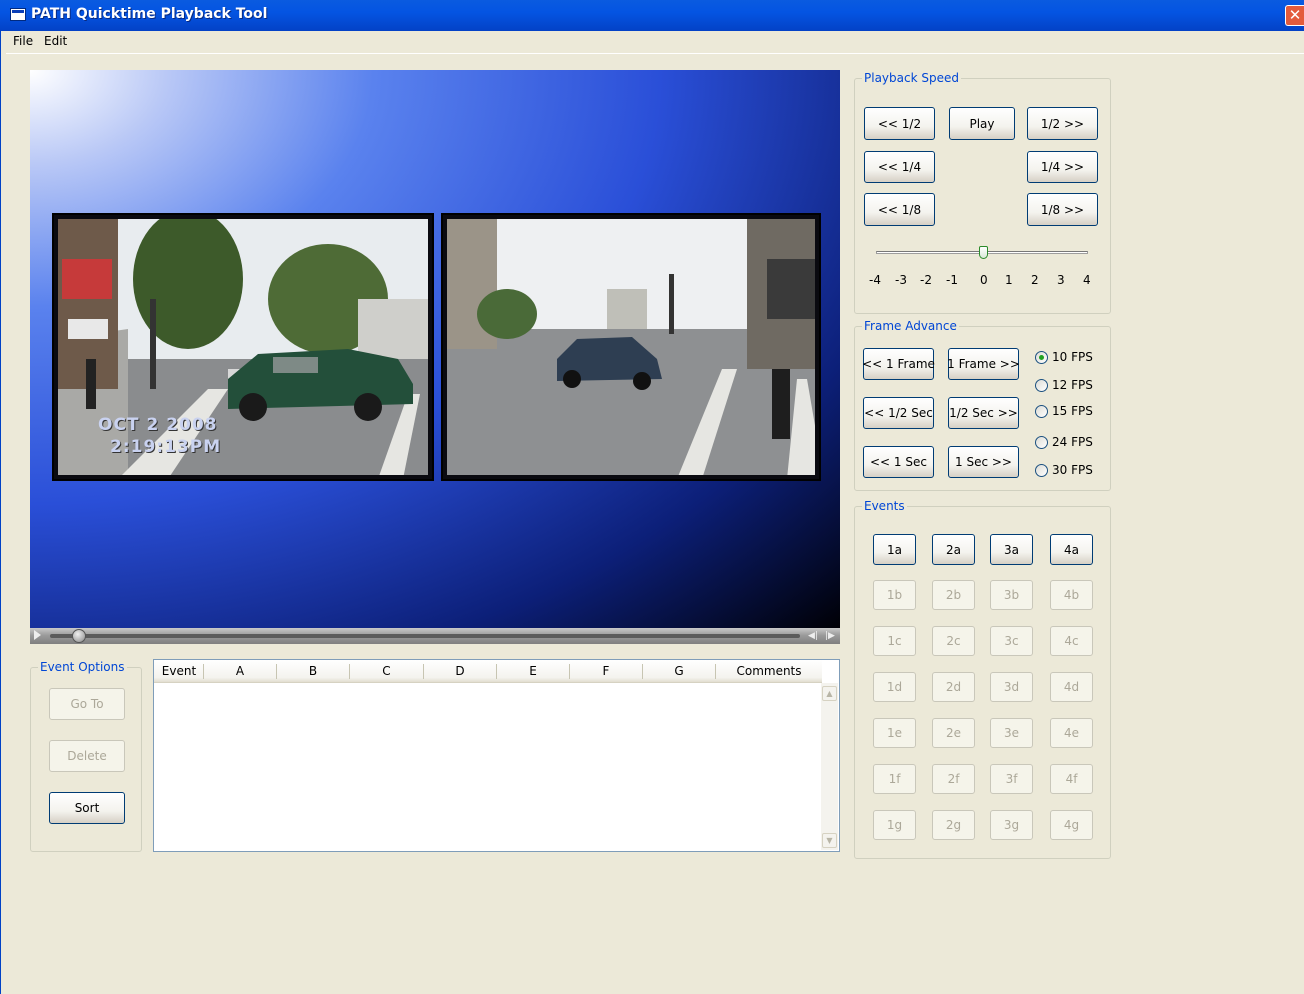  What do you see at coordinates (769, 671) in the screenshot?
I see `column-header-comments: Comments` at bounding box center [769, 671].